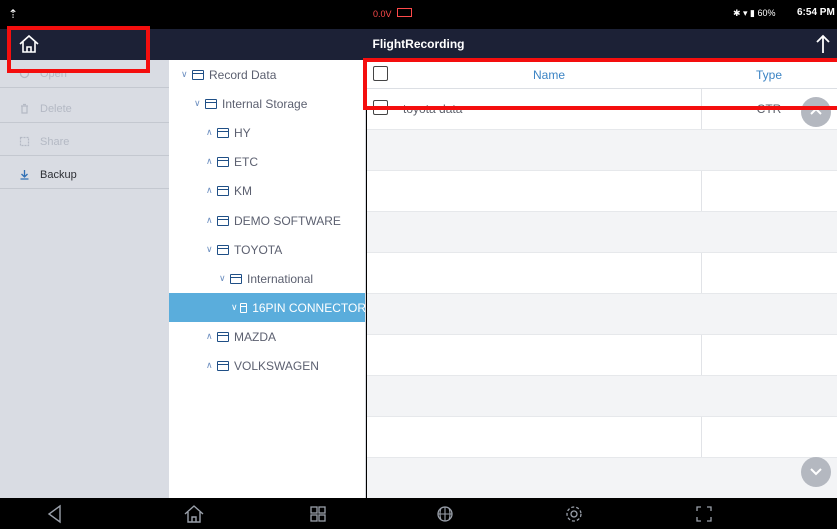 This screenshot has width=837, height=529. What do you see at coordinates (24, 175) in the screenshot?
I see `download-icon` at bounding box center [24, 175].